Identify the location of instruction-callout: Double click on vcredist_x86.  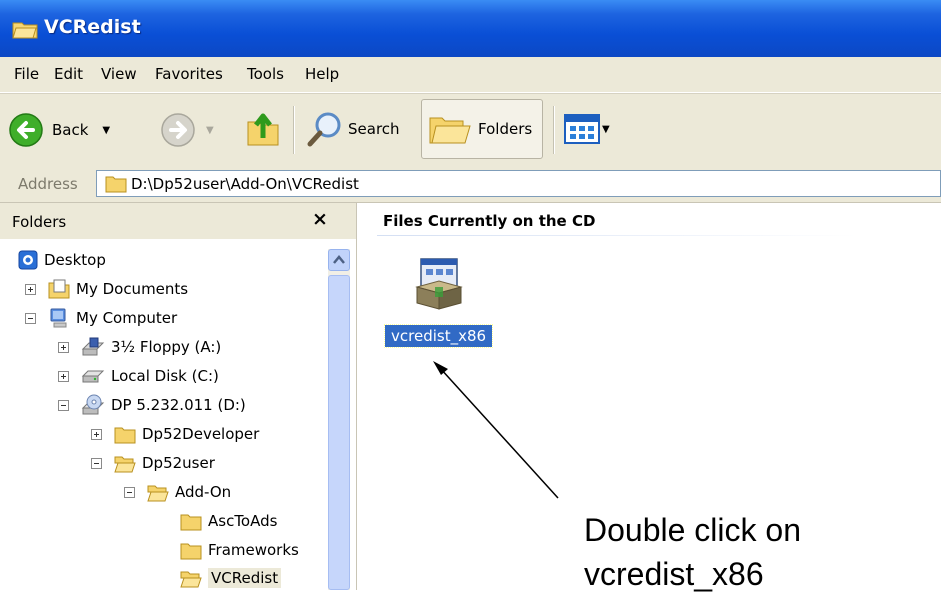
(692, 552).